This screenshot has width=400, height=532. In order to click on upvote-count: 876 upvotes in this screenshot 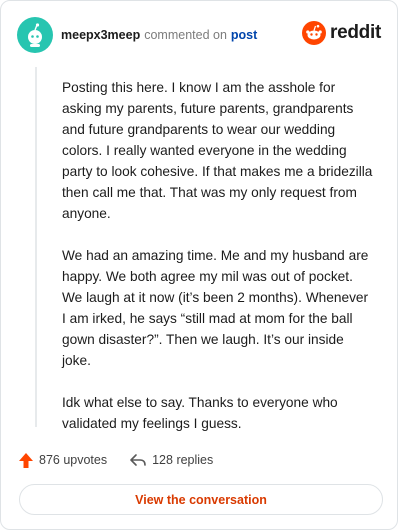, I will do `click(73, 460)`.